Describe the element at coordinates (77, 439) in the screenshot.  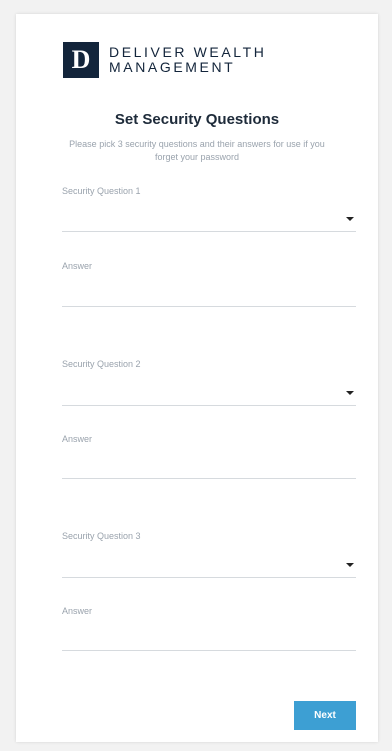
I see `answer-2-label: Answer` at that location.